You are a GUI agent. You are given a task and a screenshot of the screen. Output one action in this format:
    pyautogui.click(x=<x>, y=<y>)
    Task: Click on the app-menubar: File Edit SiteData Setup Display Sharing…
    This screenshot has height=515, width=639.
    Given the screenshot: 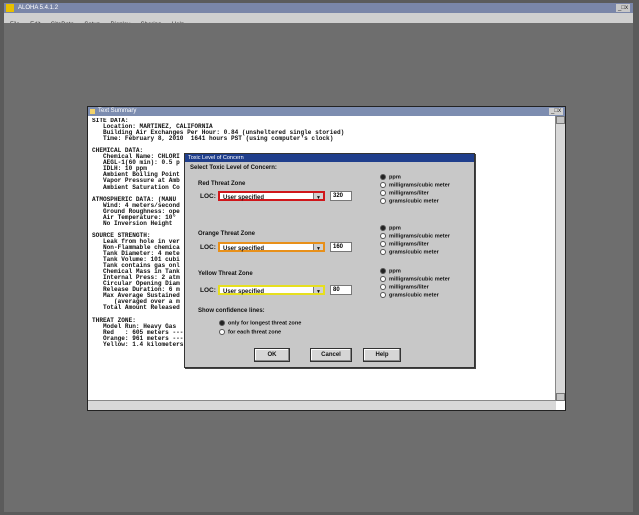 What is the action you would take?
    pyautogui.click(x=318, y=20)
    